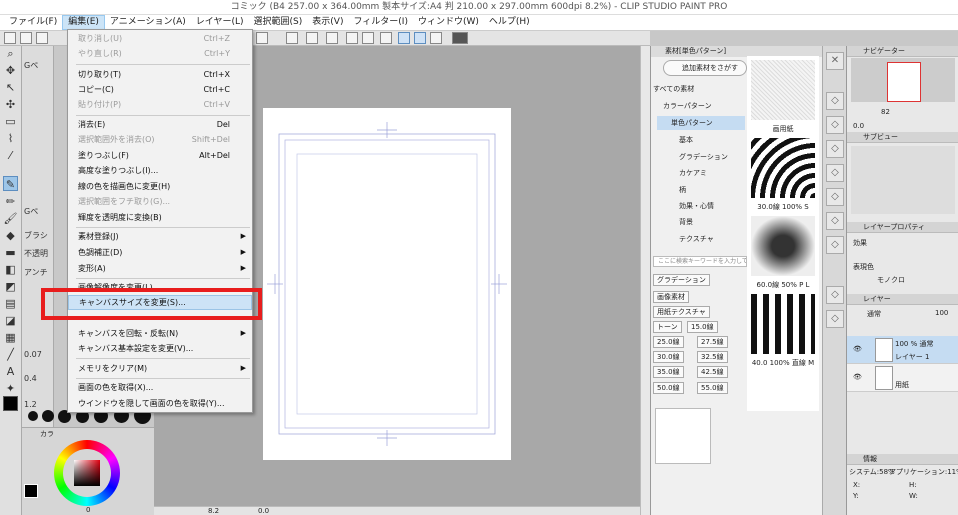  What do you see at coordinates (903, 180) in the screenshot?
I see `subview-area` at bounding box center [903, 180].